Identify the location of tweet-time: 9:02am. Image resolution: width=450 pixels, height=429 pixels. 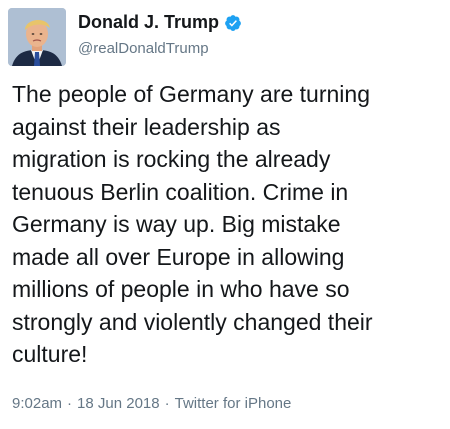
(37, 403).